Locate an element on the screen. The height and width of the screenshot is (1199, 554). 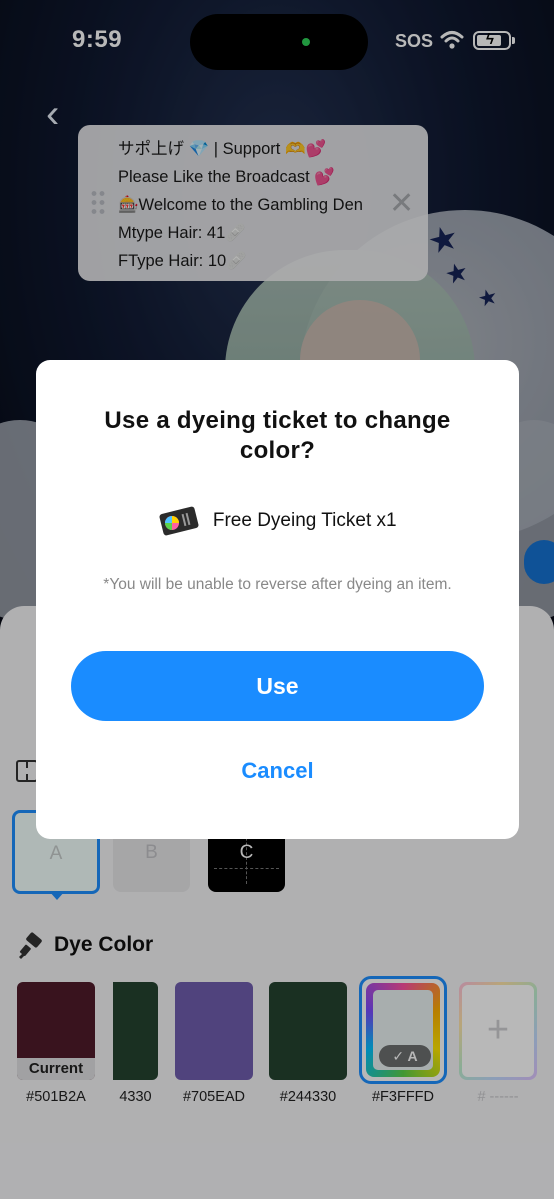
dye-ticket-icon is located at coordinates (179, 521).